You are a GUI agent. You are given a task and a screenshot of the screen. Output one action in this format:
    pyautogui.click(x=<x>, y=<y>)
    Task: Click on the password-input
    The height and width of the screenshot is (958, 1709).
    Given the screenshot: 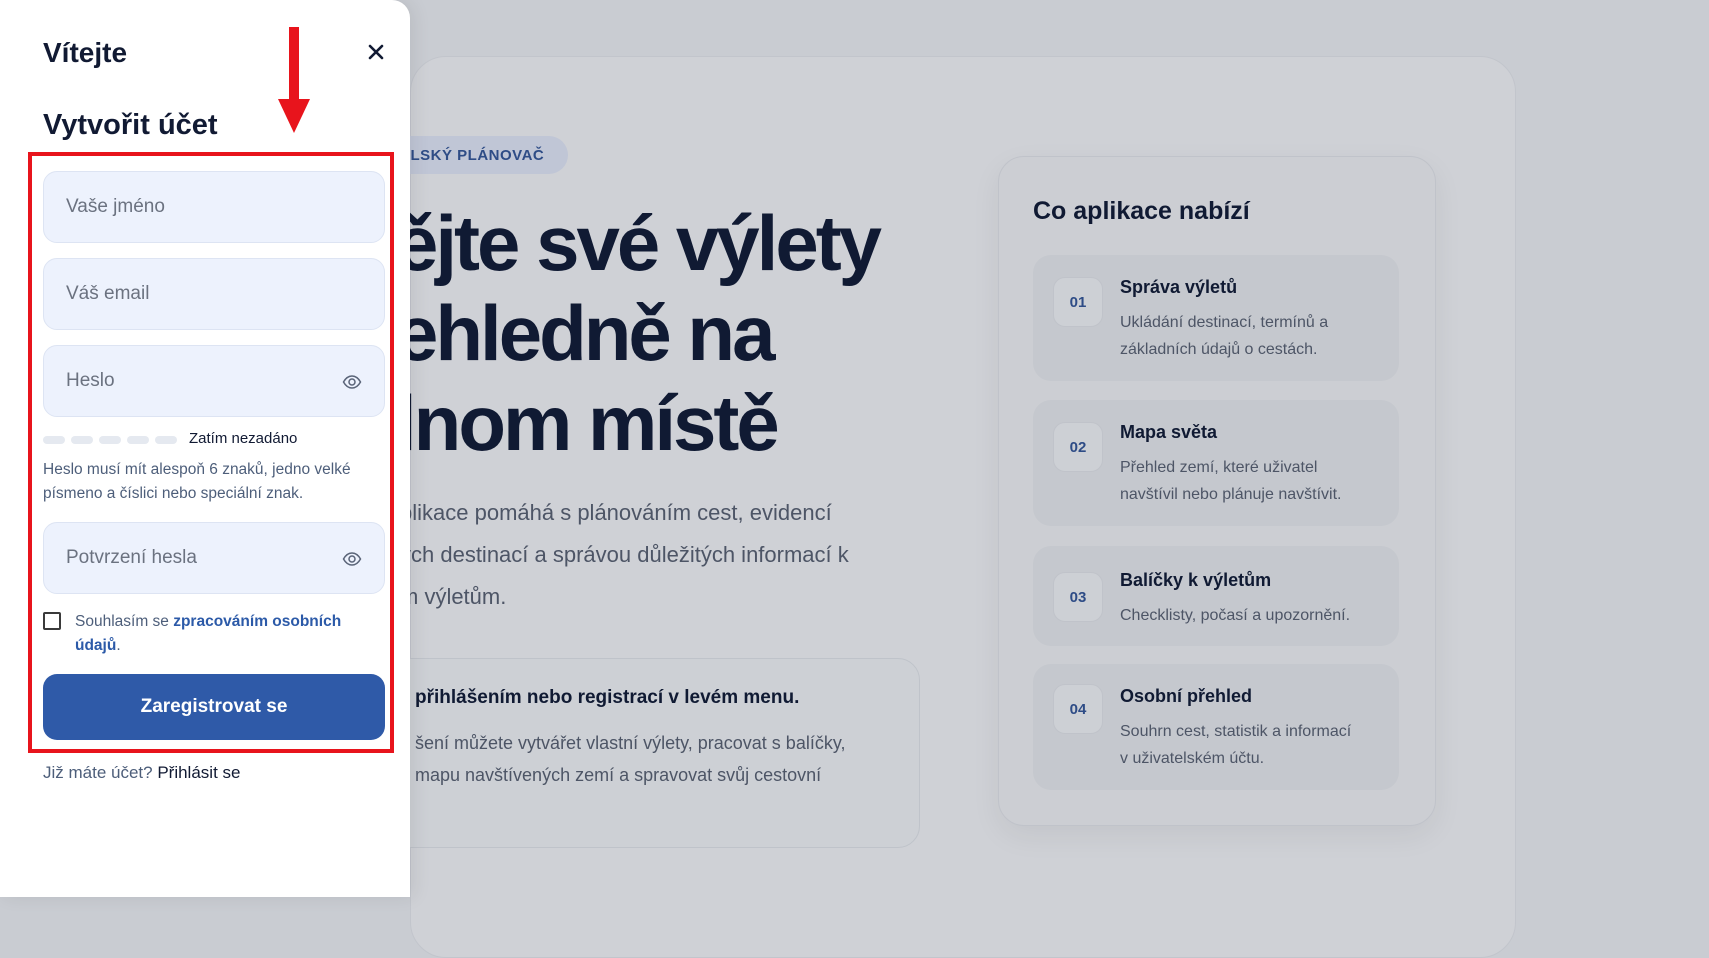 What is the action you would take?
    pyautogui.click(x=214, y=381)
    